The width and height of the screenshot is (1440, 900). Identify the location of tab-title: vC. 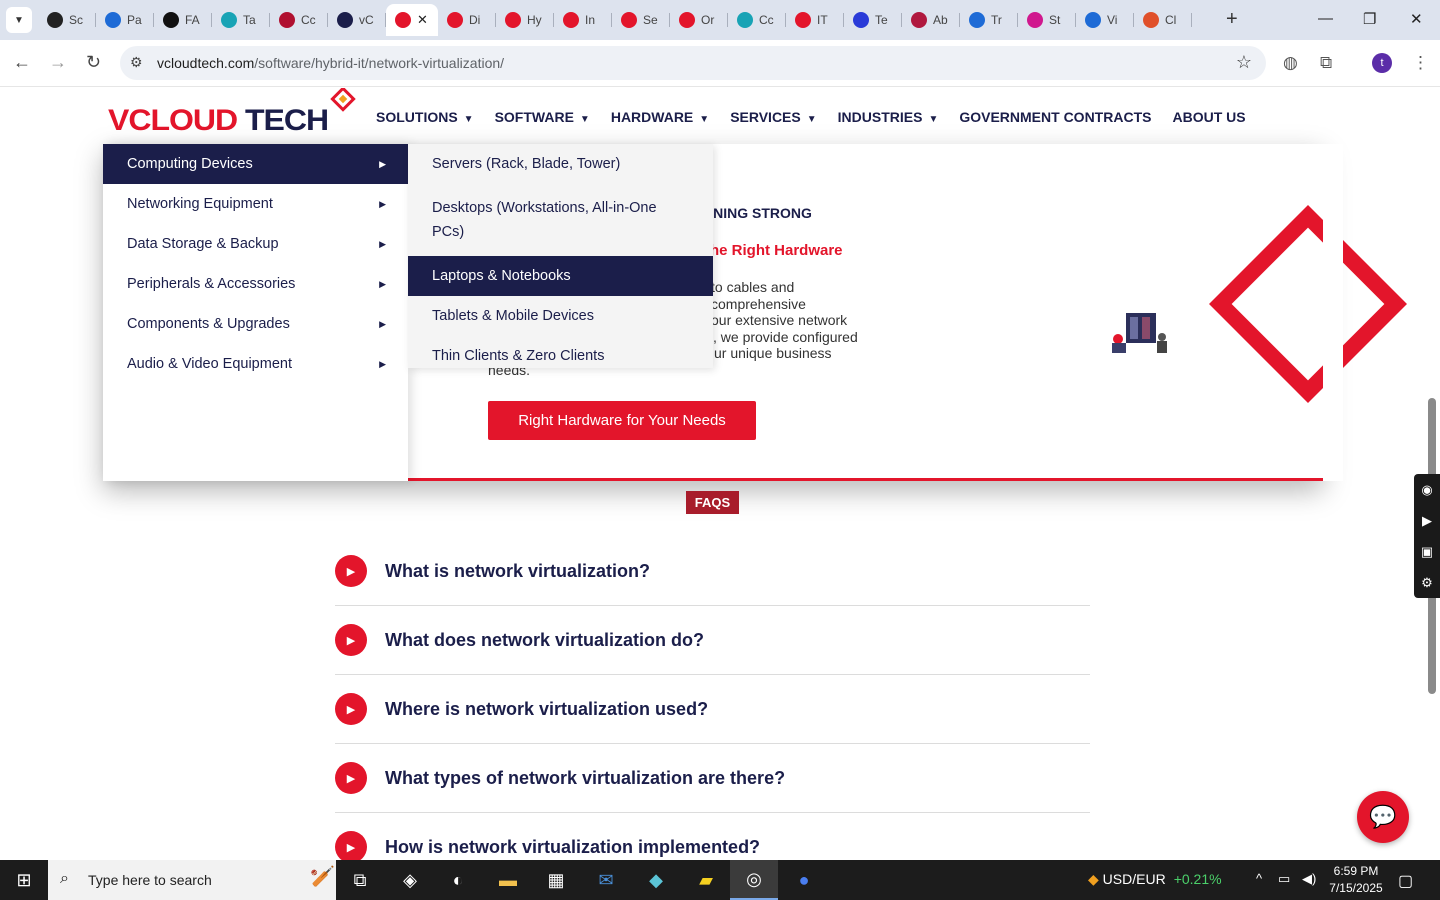
(366, 20).